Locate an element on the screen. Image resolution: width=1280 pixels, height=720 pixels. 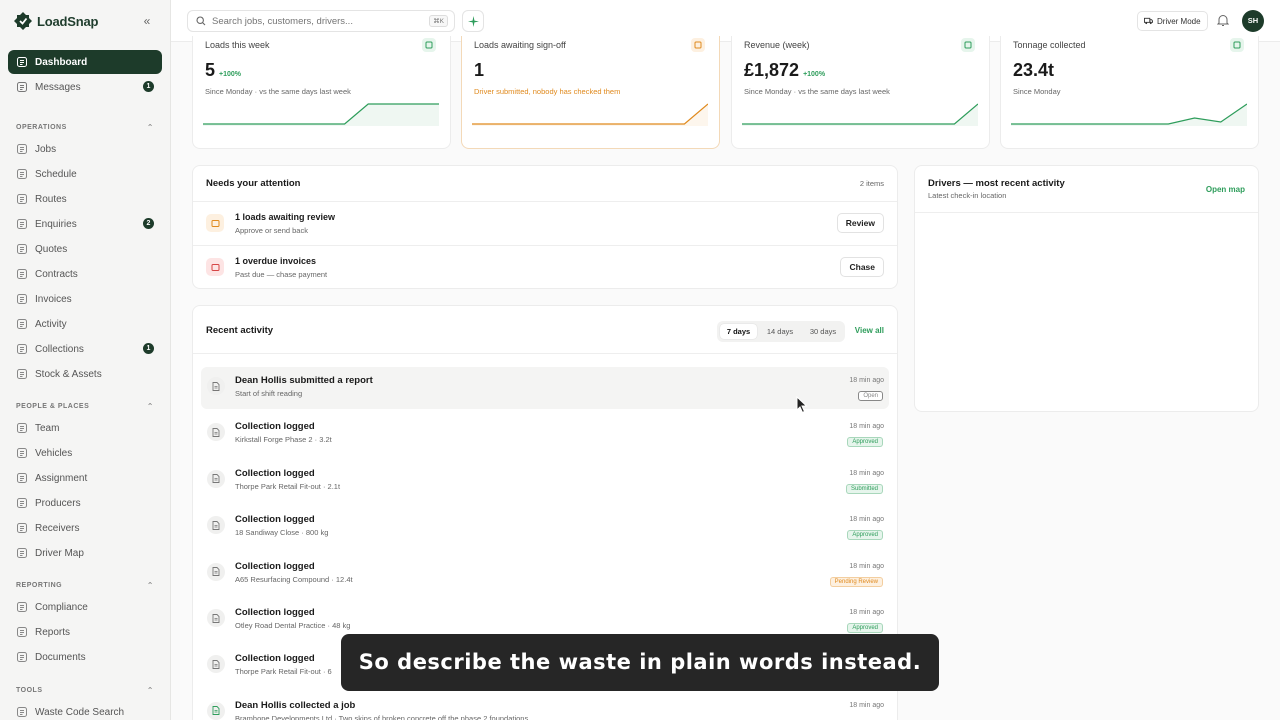
range-30-days: 30 days is located at coordinates (823, 331).